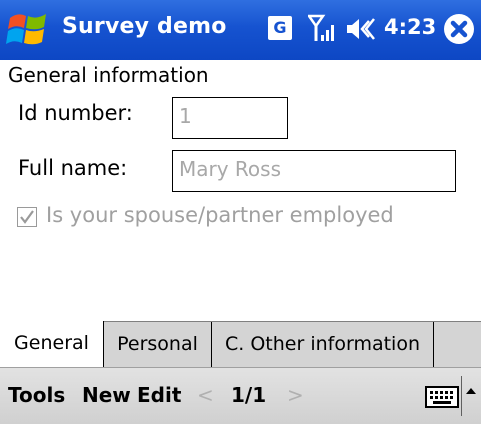 This screenshot has width=481, height=424. What do you see at coordinates (471, 391) in the screenshot?
I see `caret-up-icon` at bounding box center [471, 391].